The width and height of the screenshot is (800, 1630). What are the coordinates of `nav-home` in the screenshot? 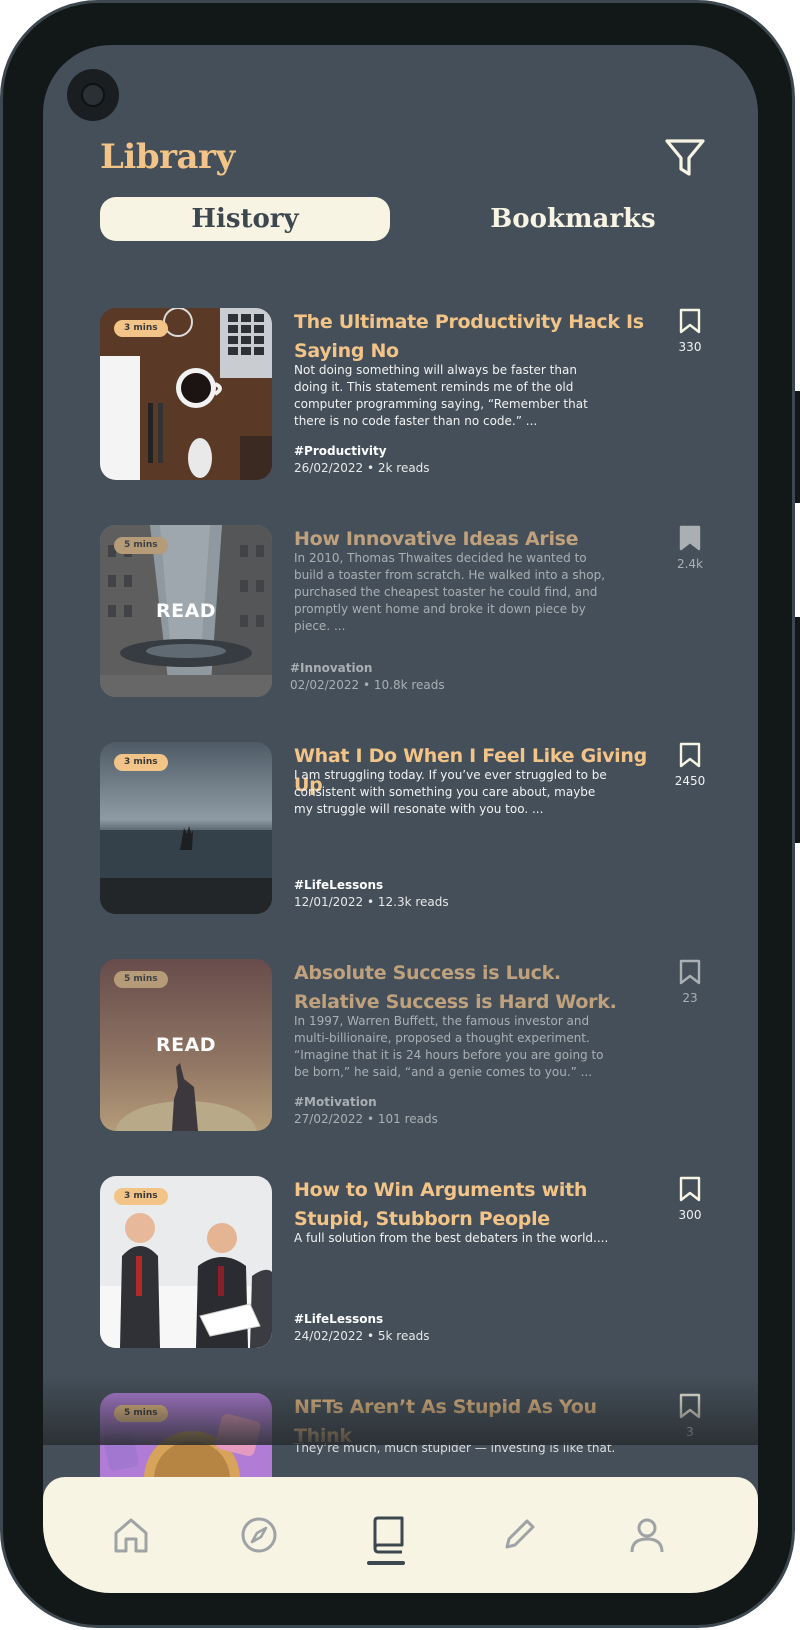 It's located at (131, 1535).